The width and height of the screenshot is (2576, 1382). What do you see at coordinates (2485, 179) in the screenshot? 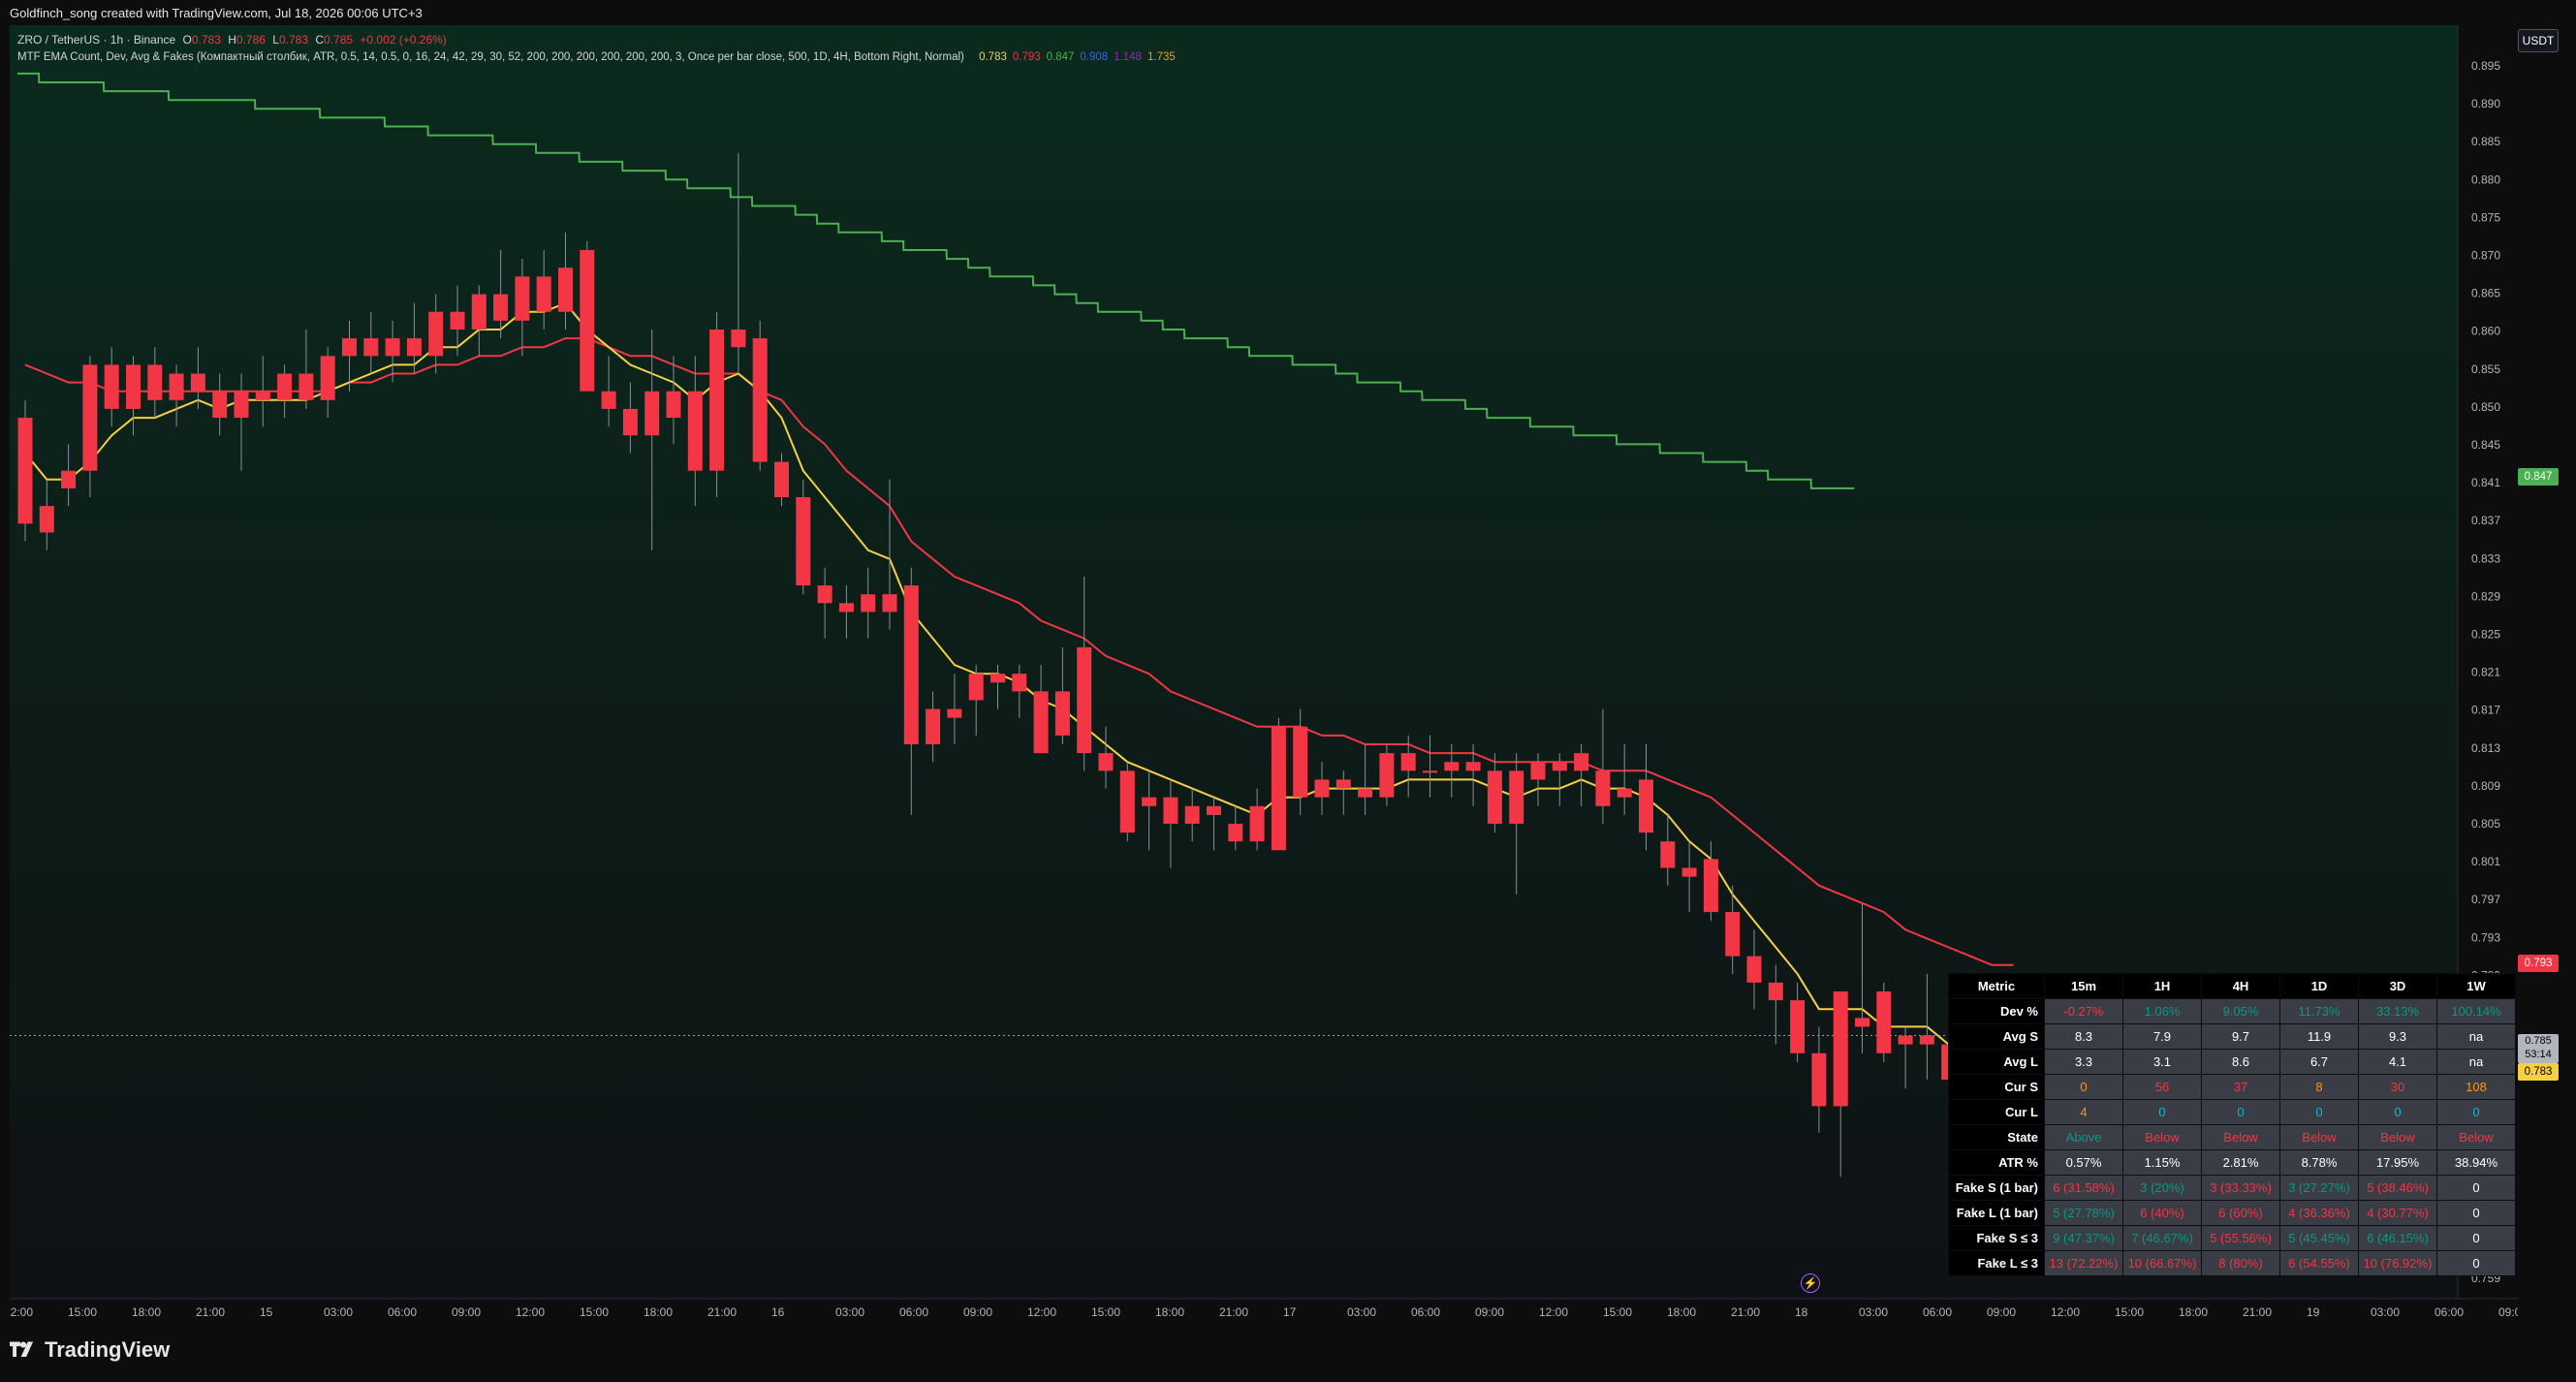
I see `price-tick-label: 0.880` at bounding box center [2485, 179].